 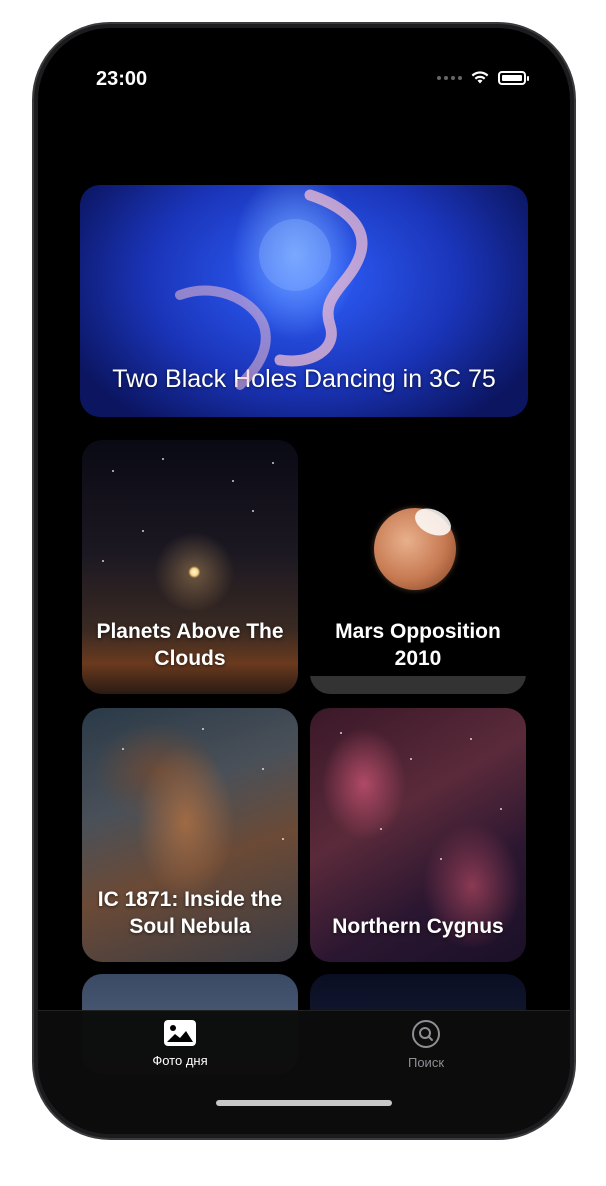 I want to click on apod-card-planets: Planets Above The Clouds, so click(x=190, y=567).